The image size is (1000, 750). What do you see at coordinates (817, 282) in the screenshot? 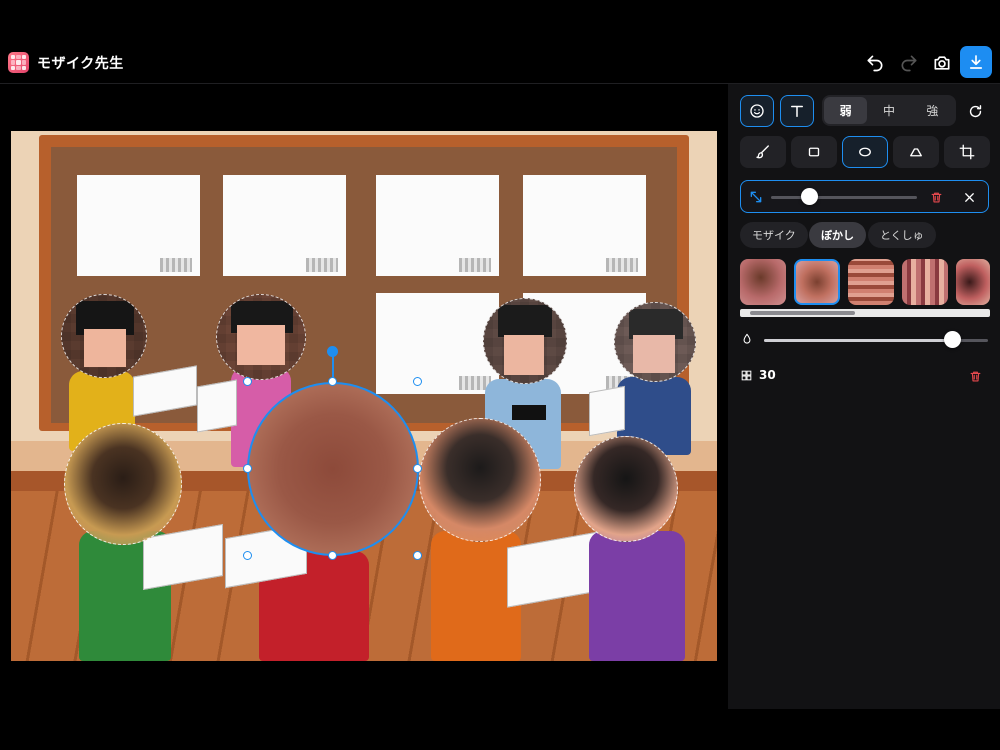
I see `effect-thumbnail-selected` at bounding box center [817, 282].